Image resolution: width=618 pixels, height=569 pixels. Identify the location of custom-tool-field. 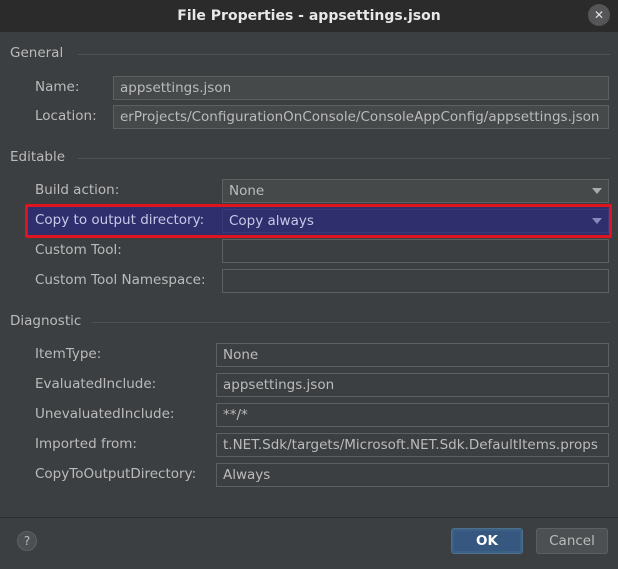
(415, 251).